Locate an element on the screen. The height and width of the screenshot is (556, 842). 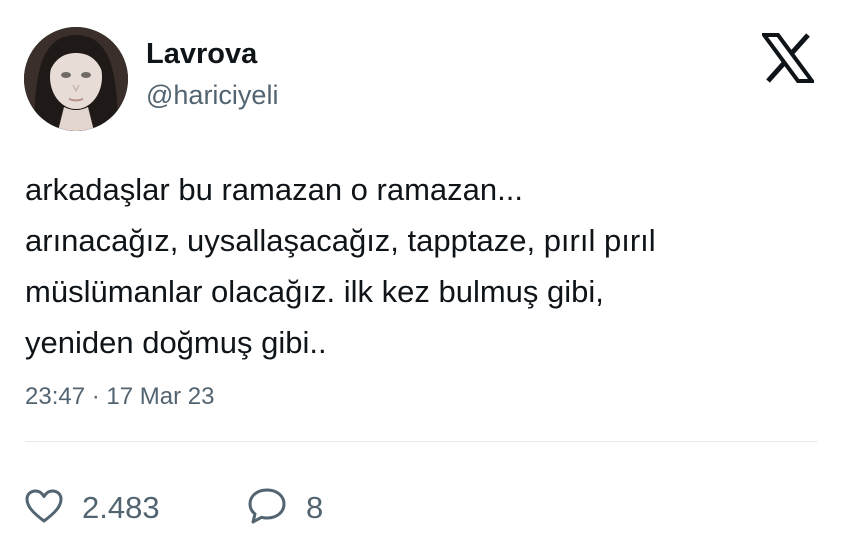
x-logo-icon is located at coordinates (788, 58).